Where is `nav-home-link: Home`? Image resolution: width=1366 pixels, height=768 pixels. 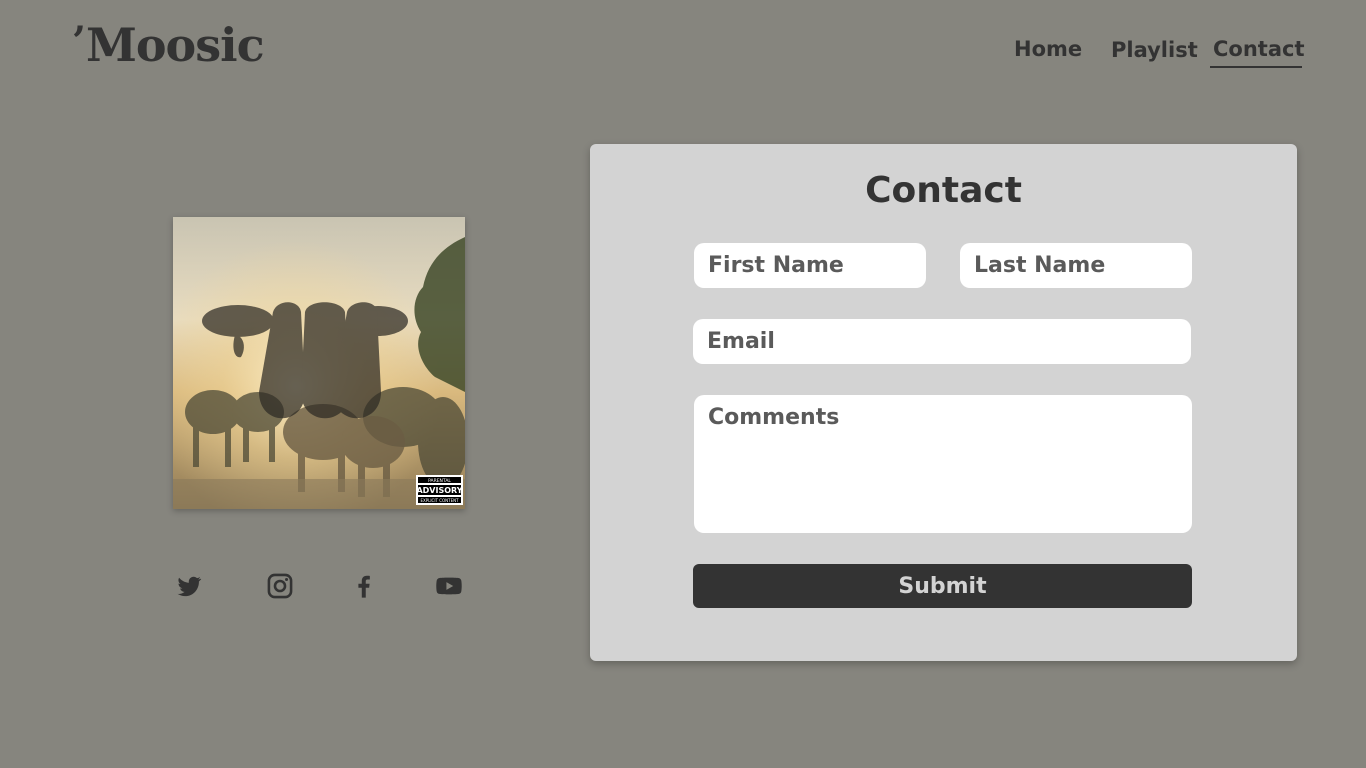 nav-home-link: Home is located at coordinates (1048, 49).